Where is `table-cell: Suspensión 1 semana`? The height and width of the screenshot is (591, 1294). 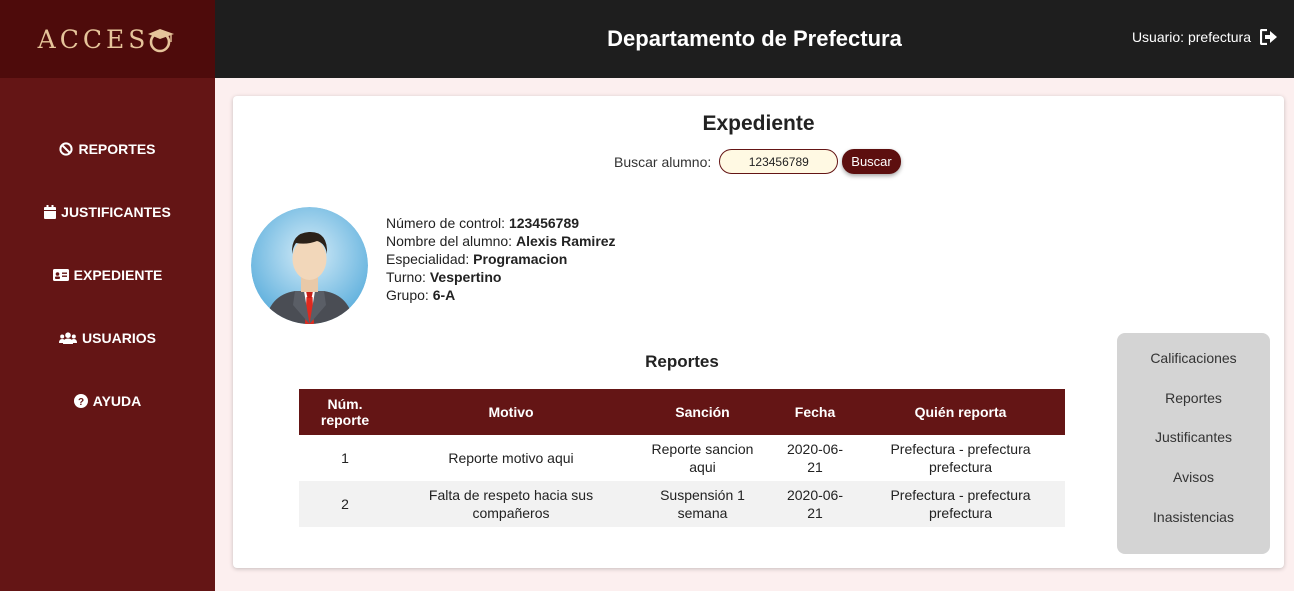 table-cell: Suspensión 1 semana is located at coordinates (702, 504).